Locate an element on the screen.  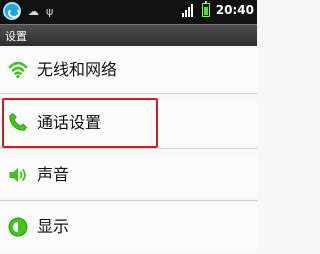
settings-item-wireless: 无线和网络 is located at coordinates (128, 70).